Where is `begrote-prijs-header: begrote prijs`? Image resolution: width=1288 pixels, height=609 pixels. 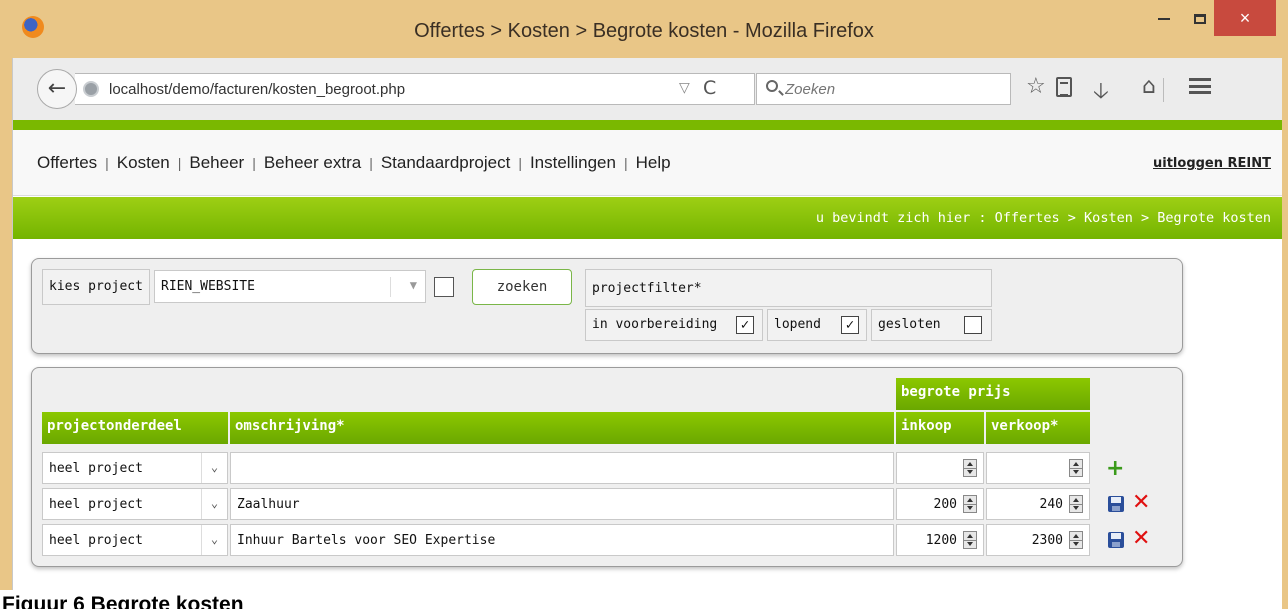 begrote-prijs-header: begrote prijs is located at coordinates (993, 394).